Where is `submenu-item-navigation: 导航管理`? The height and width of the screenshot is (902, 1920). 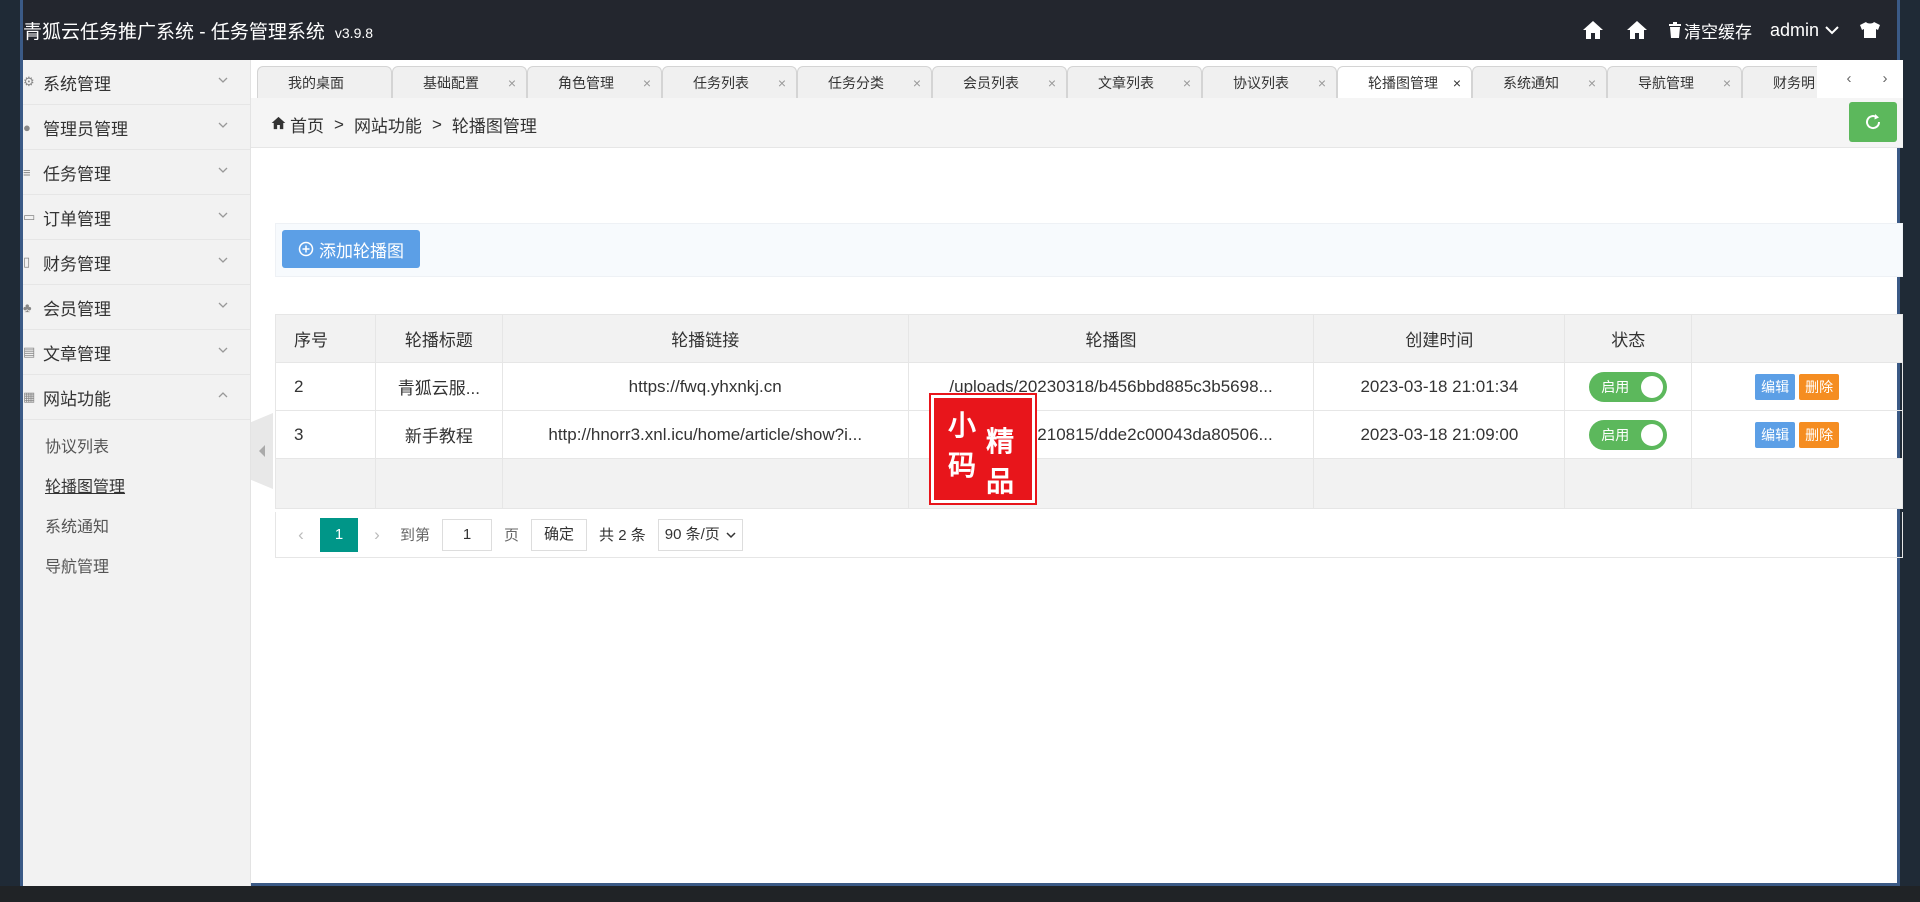 submenu-item-navigation: 导航管理 is located at coordinates (136, 568).